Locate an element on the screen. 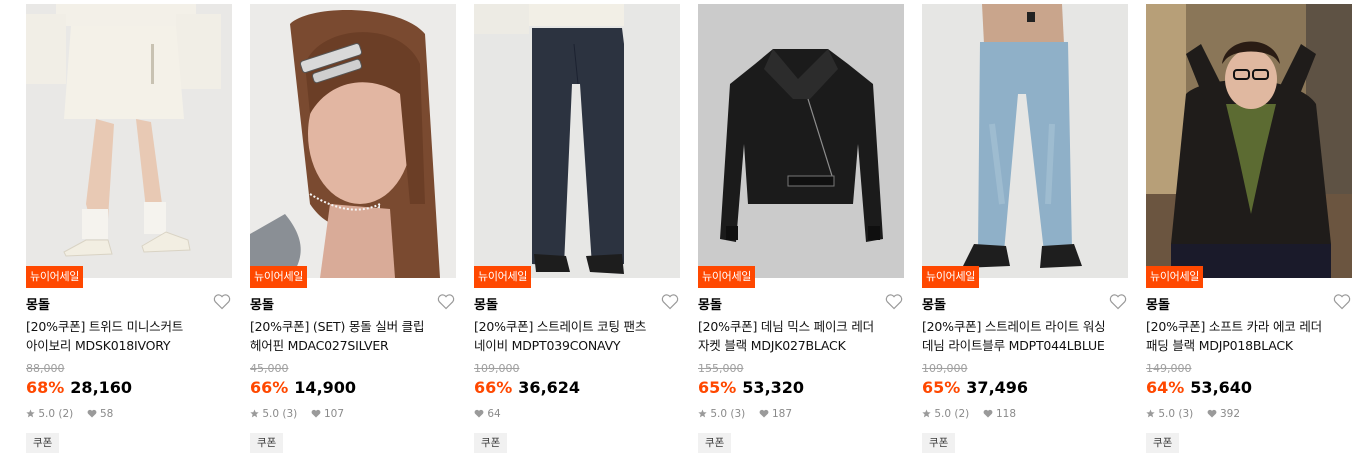  like-count: 392 is located at coordinates (1229, 414).